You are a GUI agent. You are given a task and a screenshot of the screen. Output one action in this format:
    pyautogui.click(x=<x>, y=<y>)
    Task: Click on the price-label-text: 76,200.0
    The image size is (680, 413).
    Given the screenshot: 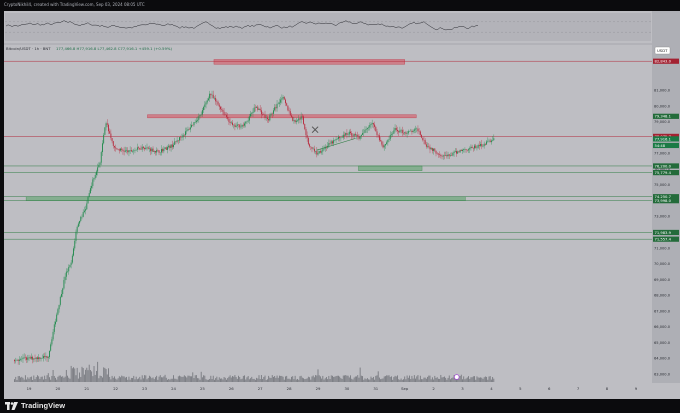 What is the action you would take?
    pyautogui.click(x=663, y=166)
    